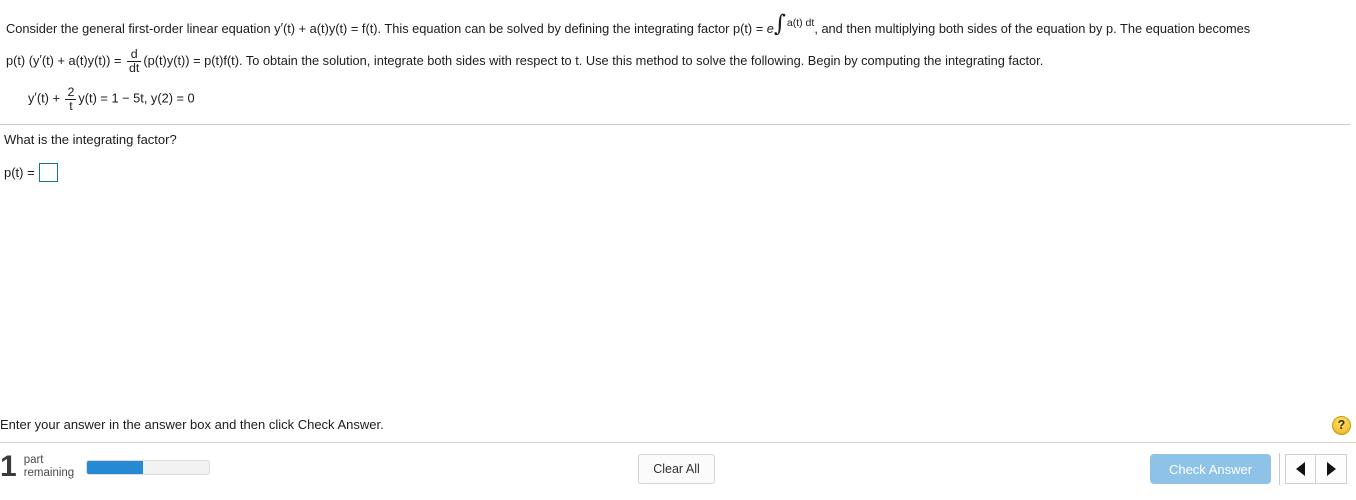  I want to click on equation-after-prime: (t) +, so click(50, 98).